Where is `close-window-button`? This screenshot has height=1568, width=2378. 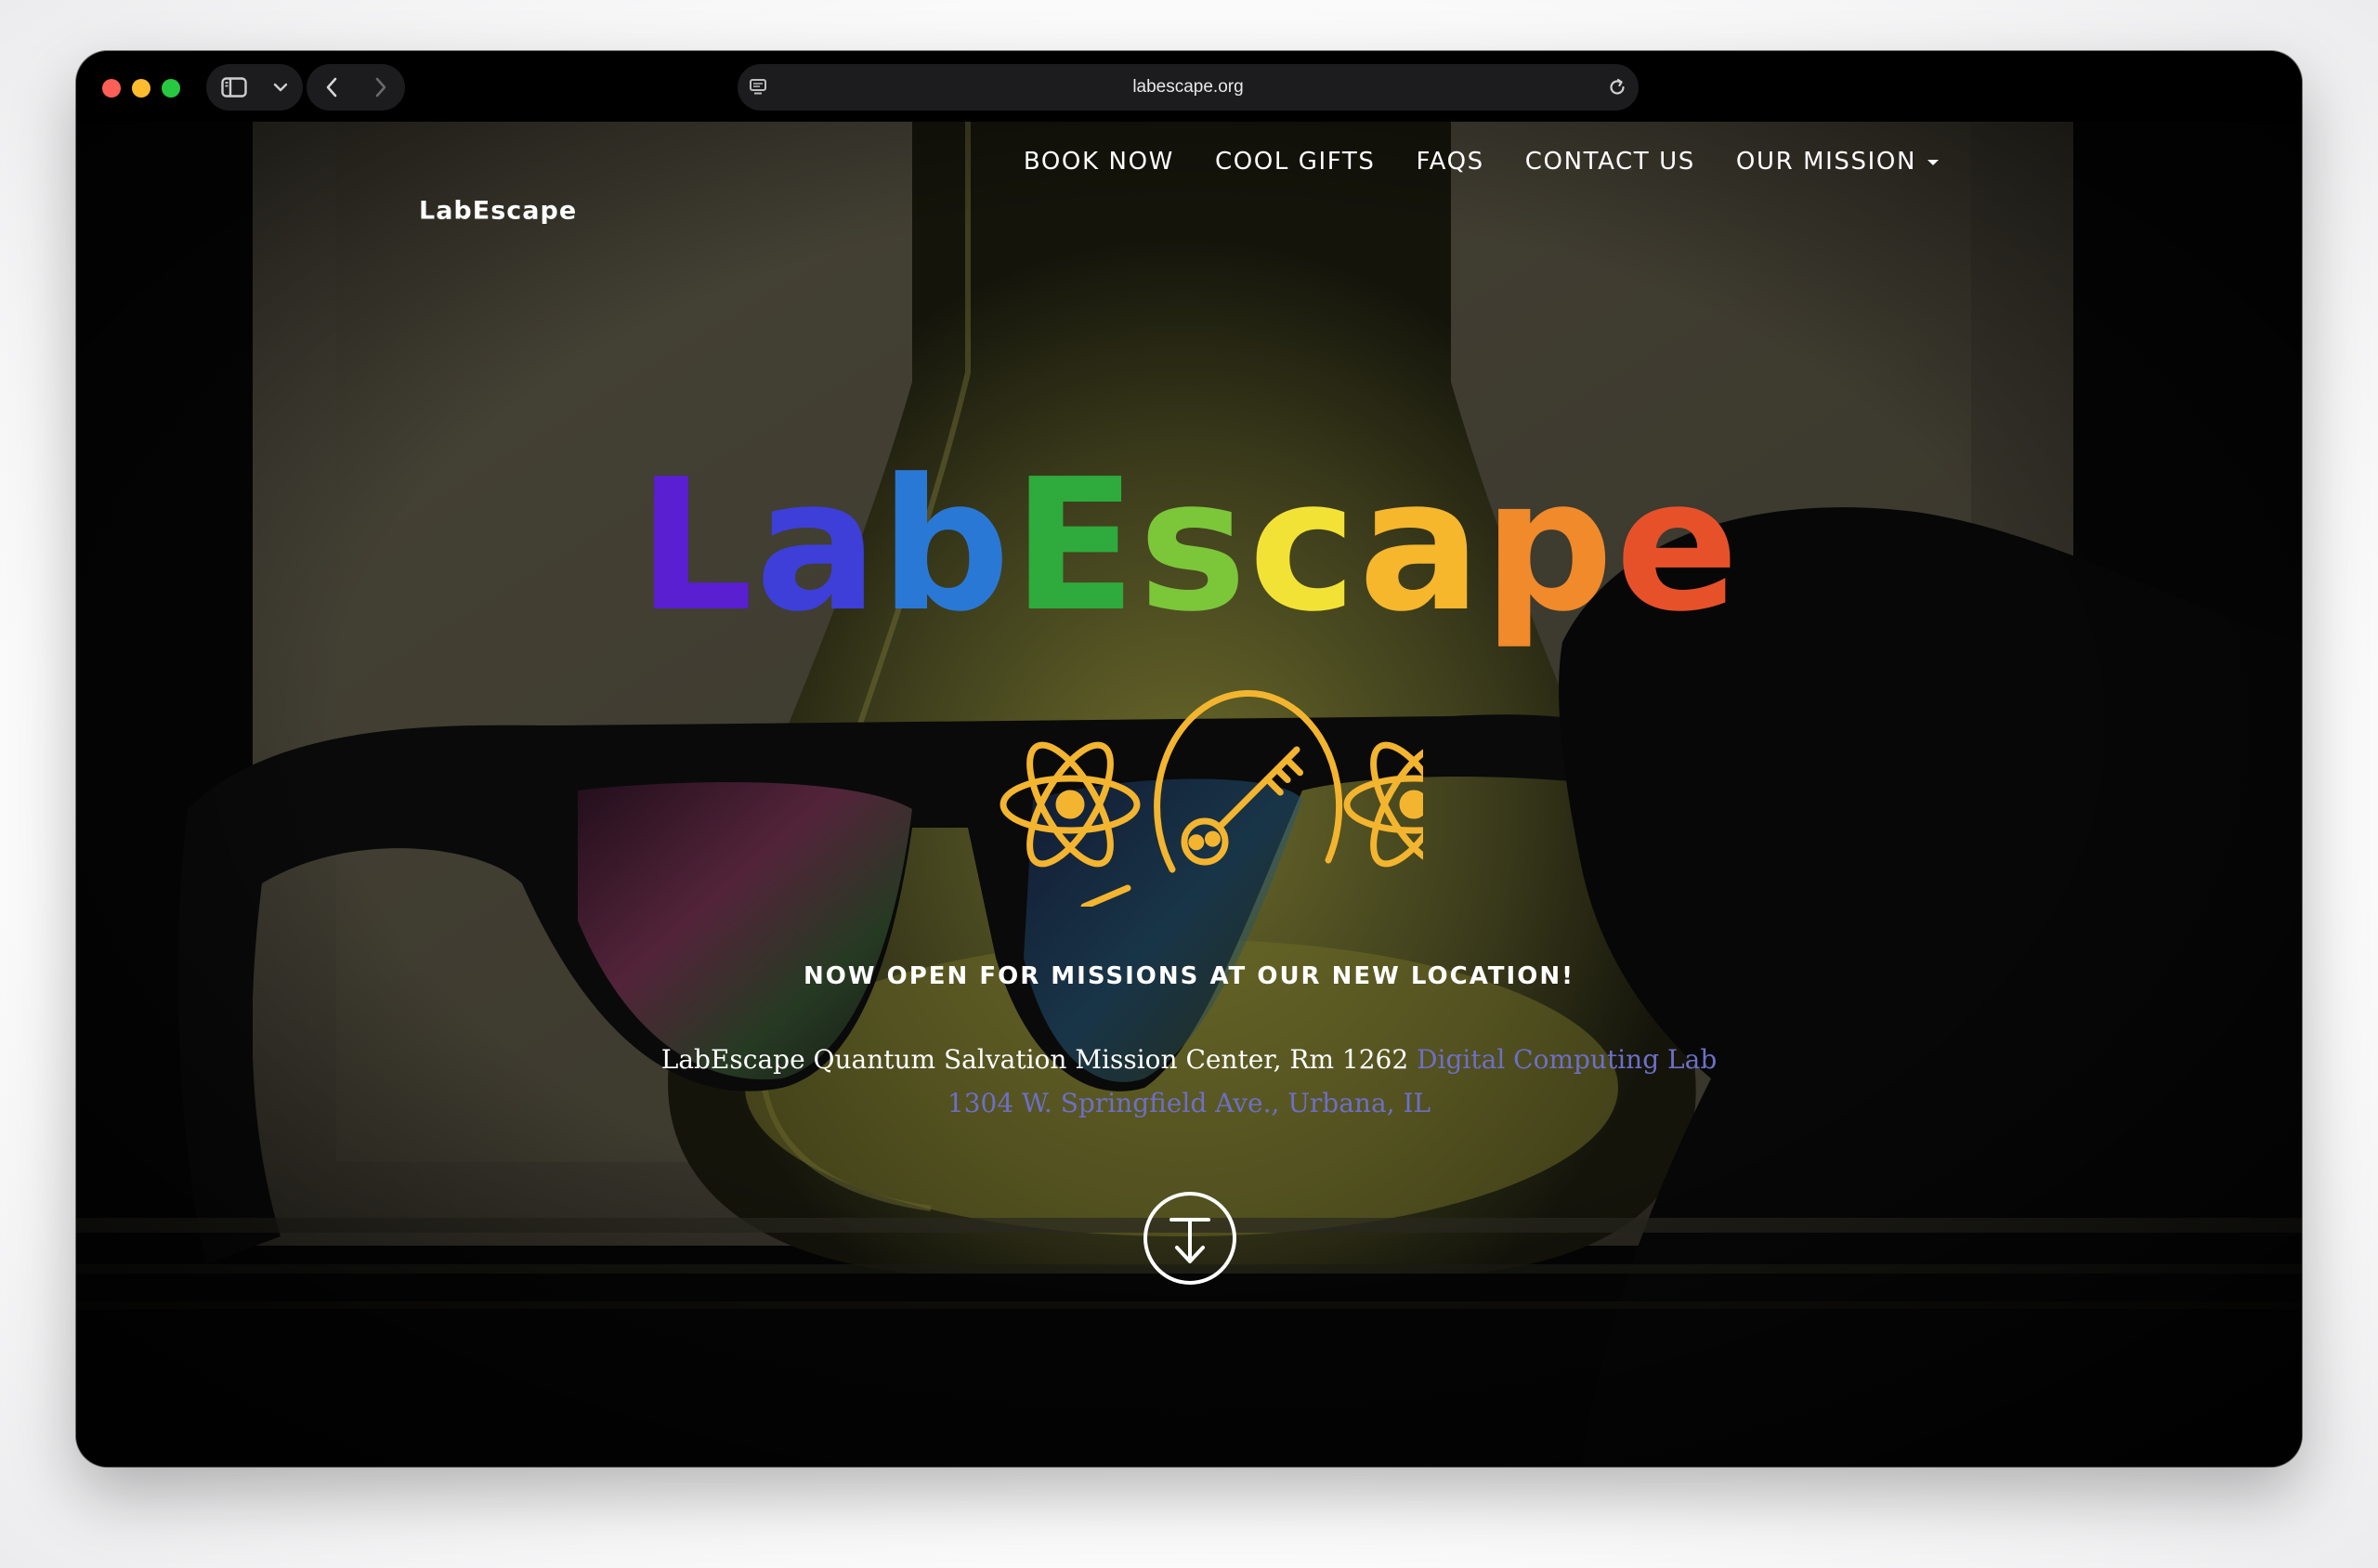
close-window-button is located at coordinates (111, 88).